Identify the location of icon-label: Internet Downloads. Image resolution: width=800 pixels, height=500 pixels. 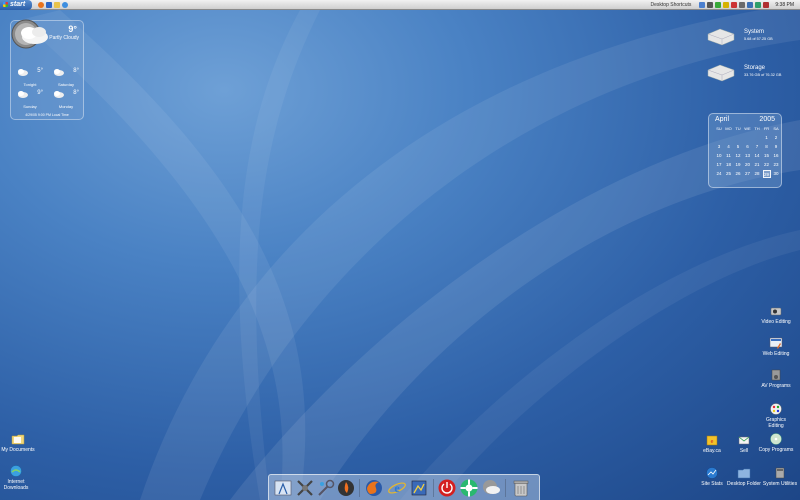
(16, 485).